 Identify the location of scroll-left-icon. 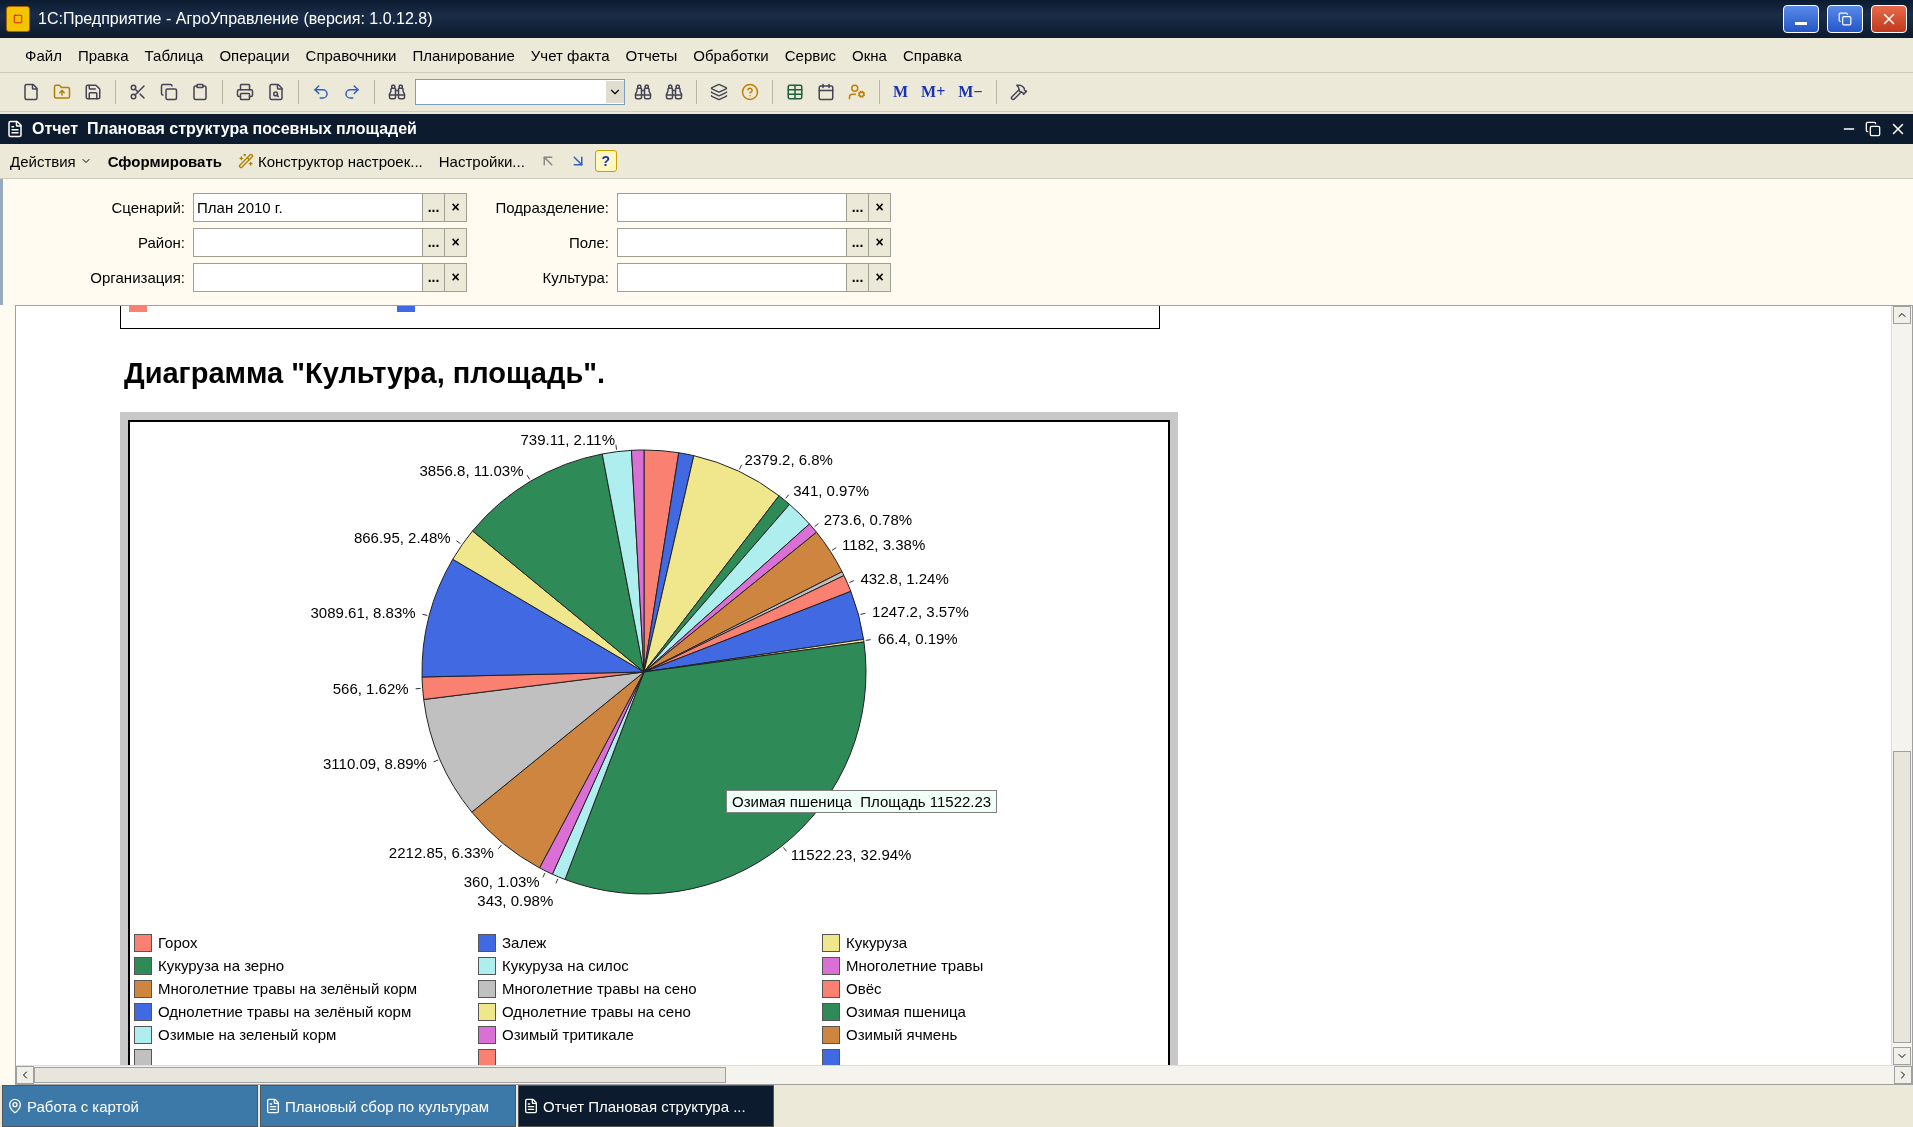
(25, 1075).